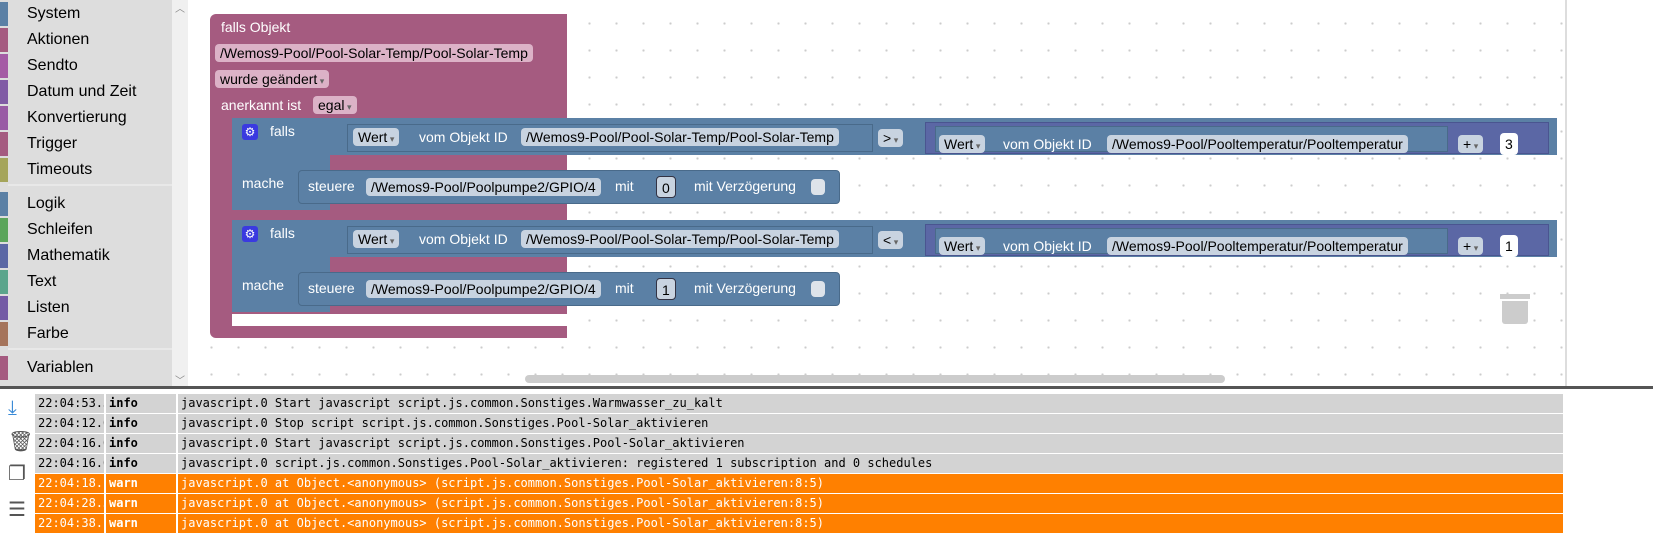 Image resolution: width=1653 pixels, height=557 pixels. Describe the element at coordinates (1515, 309) in the screenshot. I see `trash-icon` at that location.